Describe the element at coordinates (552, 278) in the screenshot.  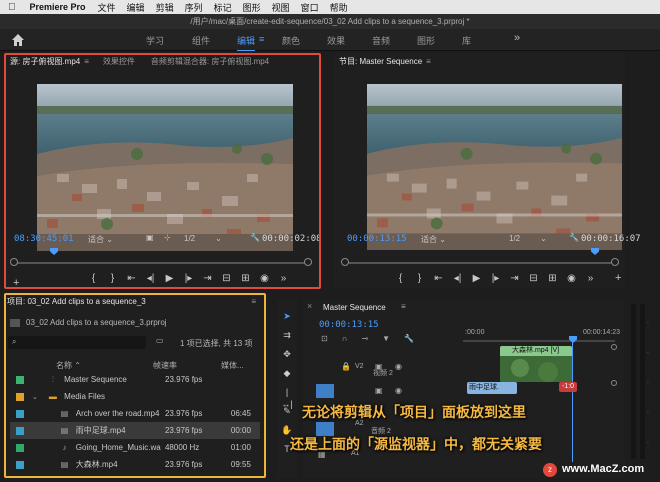
I see `extract-icon: ⊞` at that location.